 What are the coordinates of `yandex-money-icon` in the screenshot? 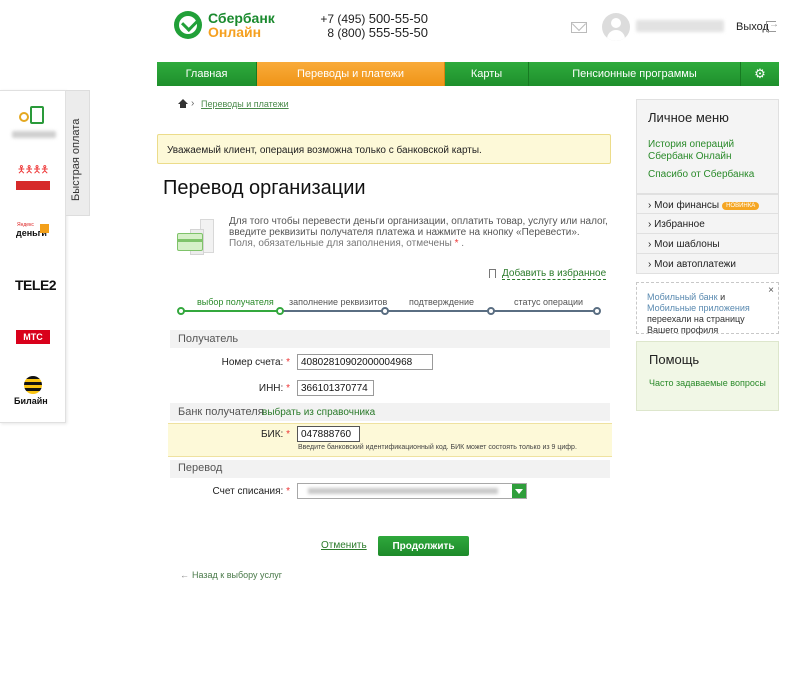 It's located at (44, 228).